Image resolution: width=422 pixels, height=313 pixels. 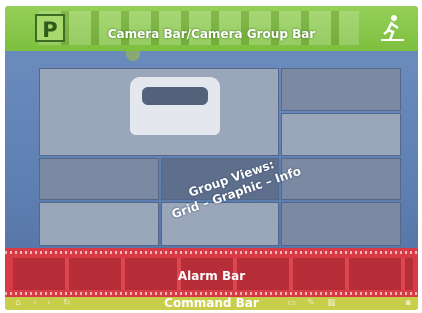 I want to click on car-image, so click(x=175, y=106).